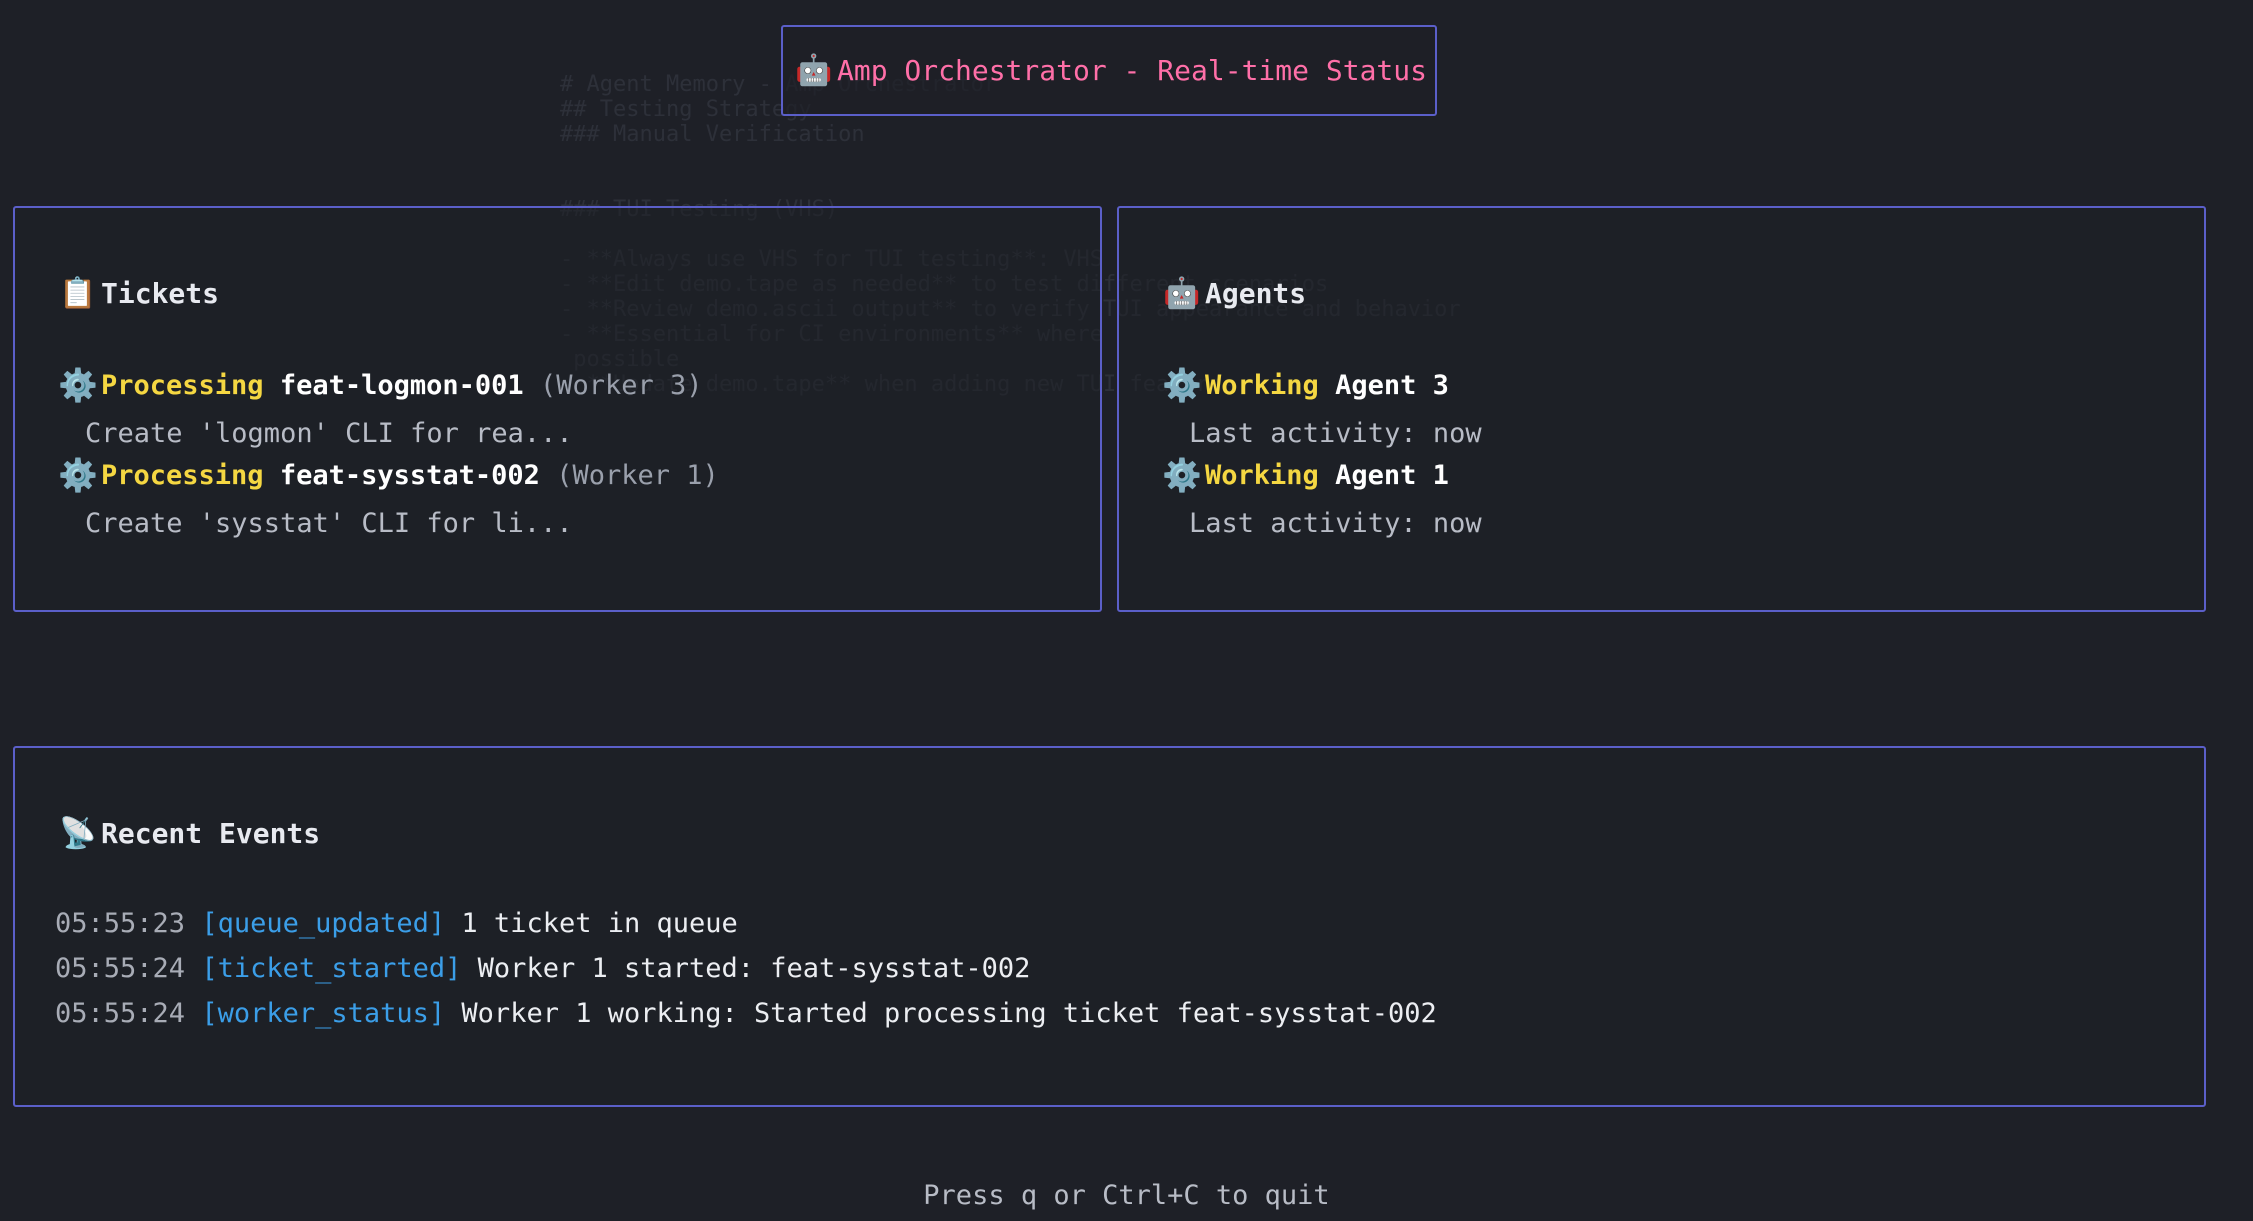 This screenshot has height=1221, width=2253. What do you see at coordinates (331, 968) in the screenshot?
I see `event-type: [ticket_started]` at bounding box center [331, 968].